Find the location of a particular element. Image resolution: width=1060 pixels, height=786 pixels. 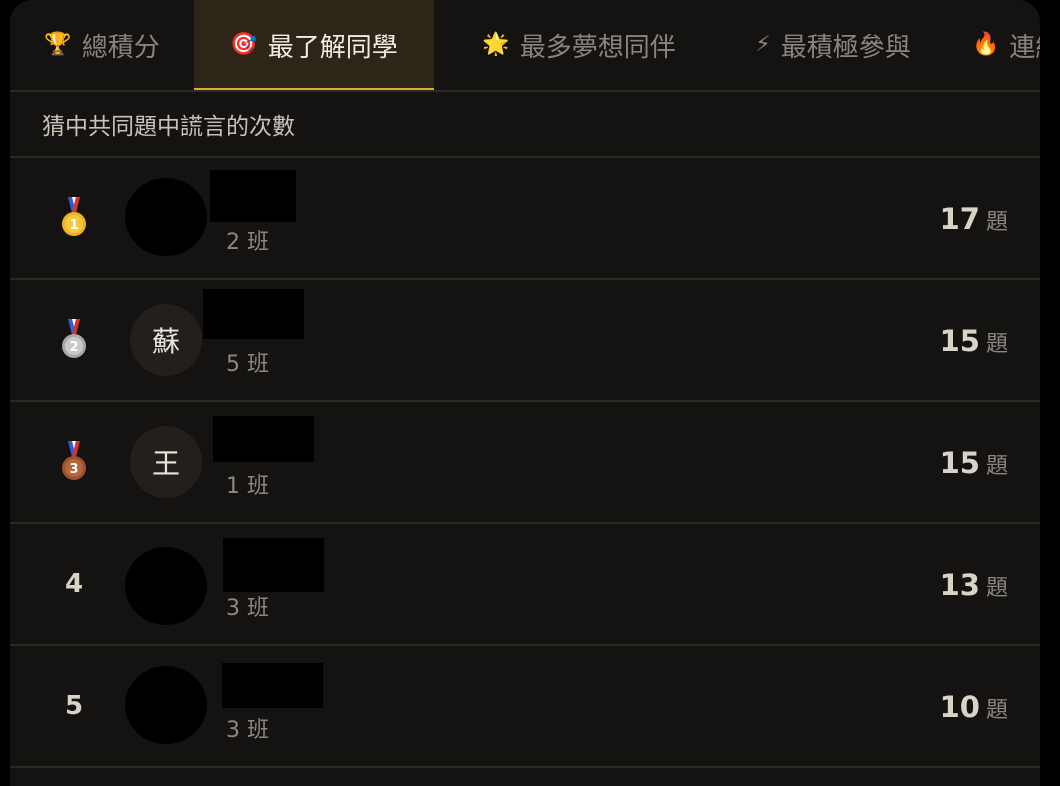

gold-medal-icon: 1 is located at coordinates (74, 216).